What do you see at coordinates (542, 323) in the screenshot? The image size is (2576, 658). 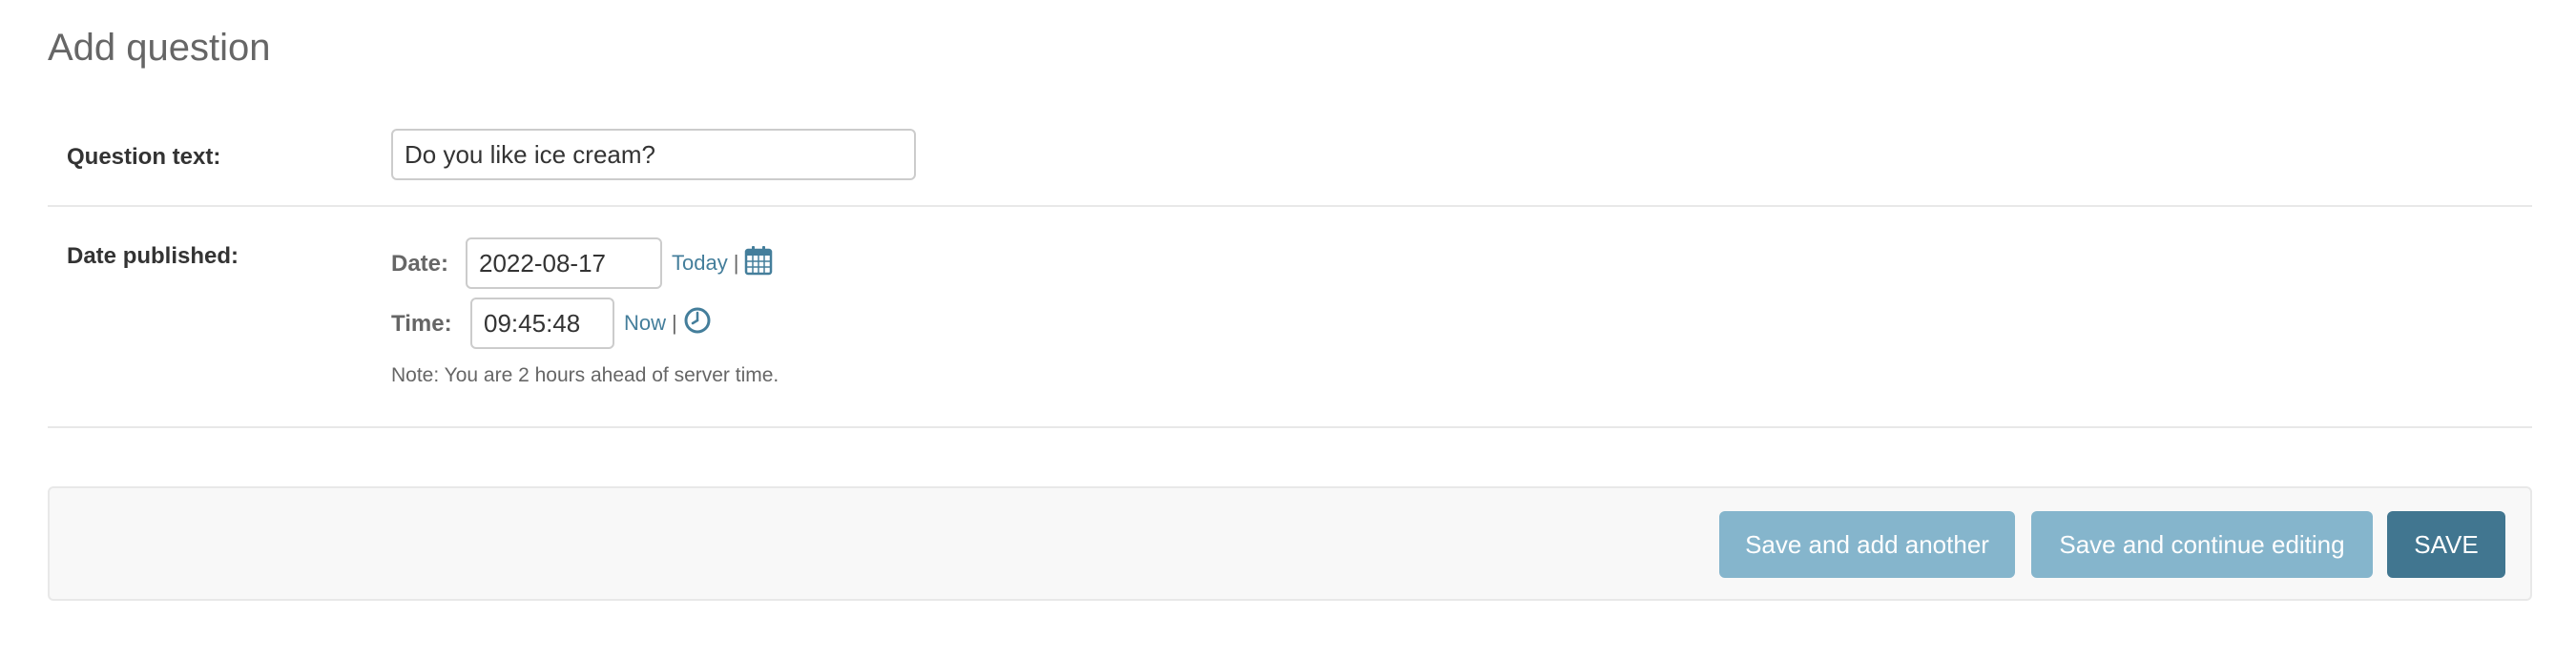 I see `time-input: 09:45:48` at bounding box center [542, 323].